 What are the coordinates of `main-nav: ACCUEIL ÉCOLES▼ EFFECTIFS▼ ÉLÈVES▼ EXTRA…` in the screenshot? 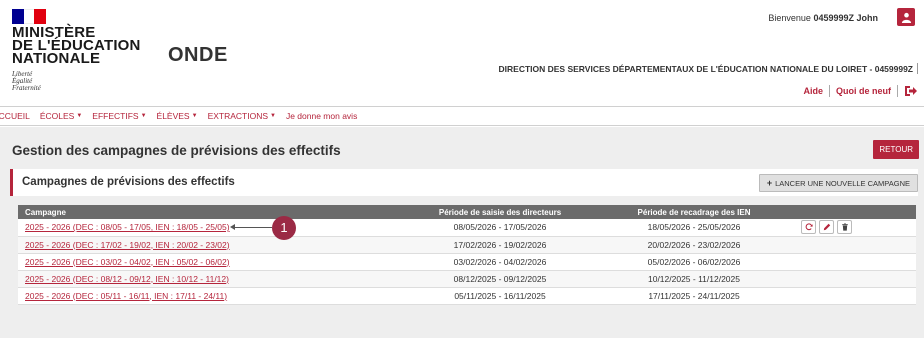 It's located at (462, 116).